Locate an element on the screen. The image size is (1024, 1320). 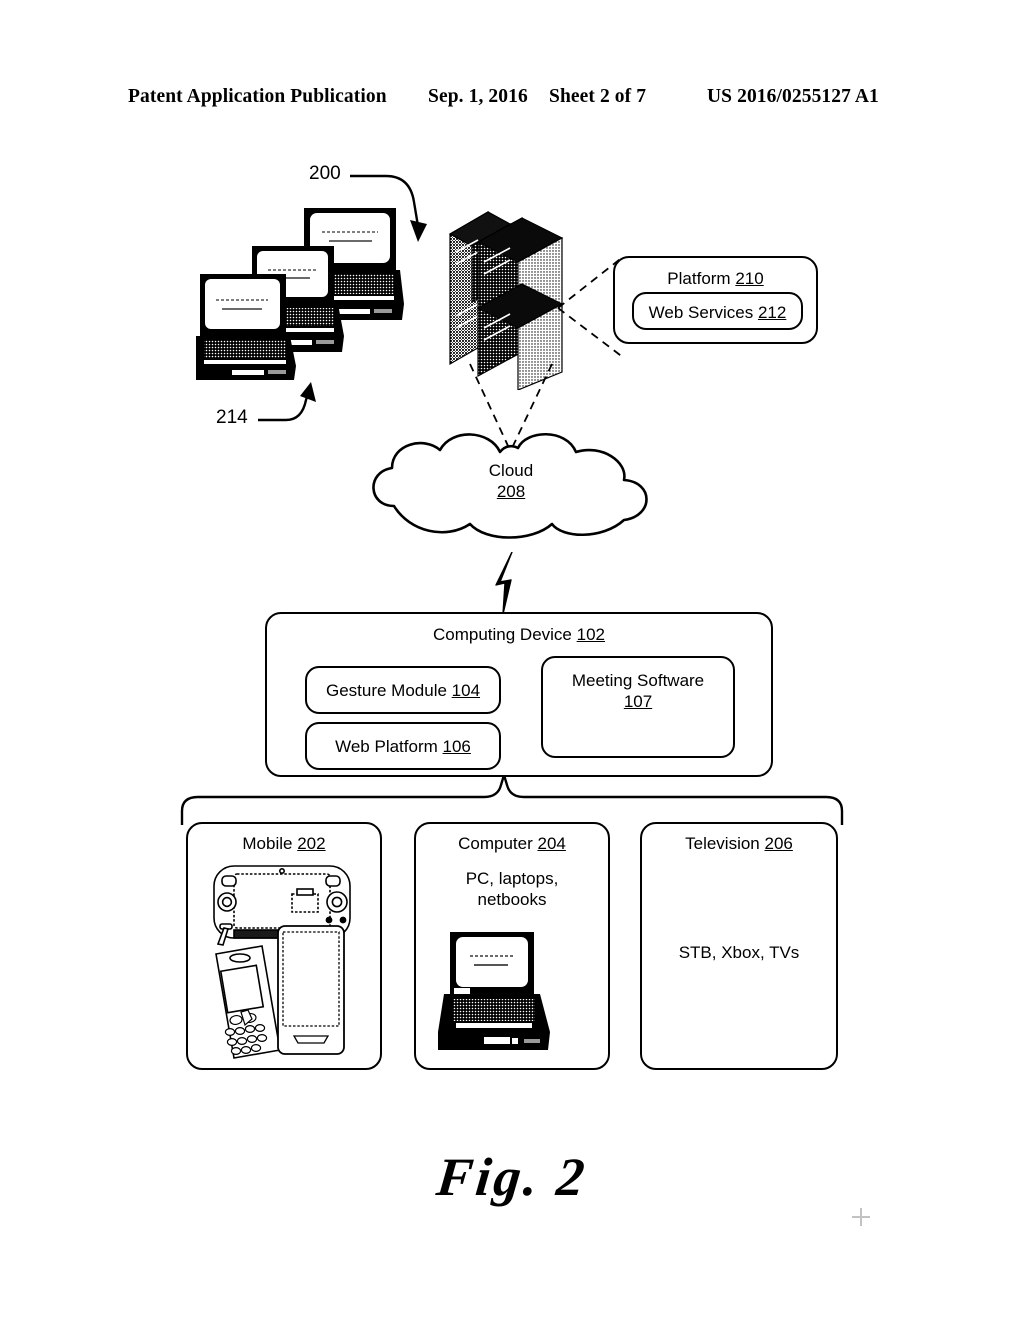
television-label-text: Television is located at coordinates (722, 843).